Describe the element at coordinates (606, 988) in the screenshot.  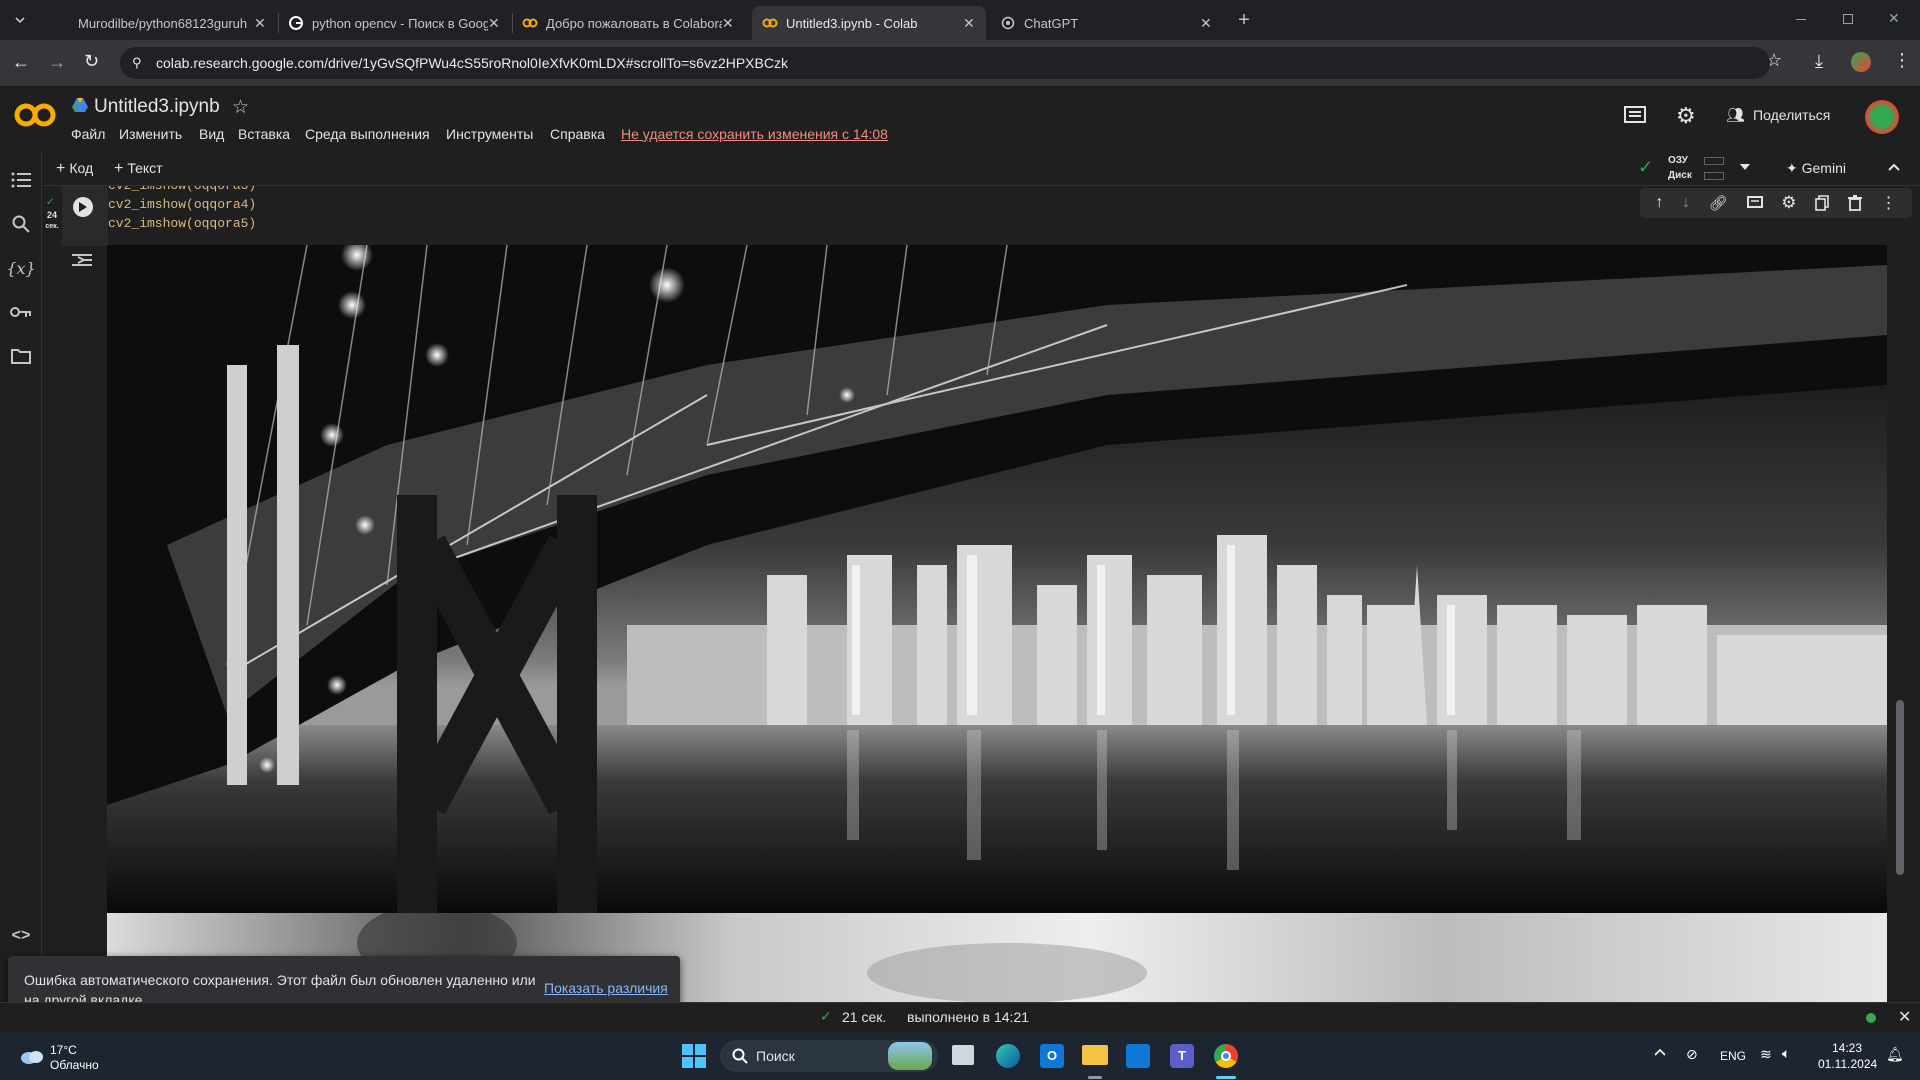
I see `show-diff-link: Показать различия` at that location.